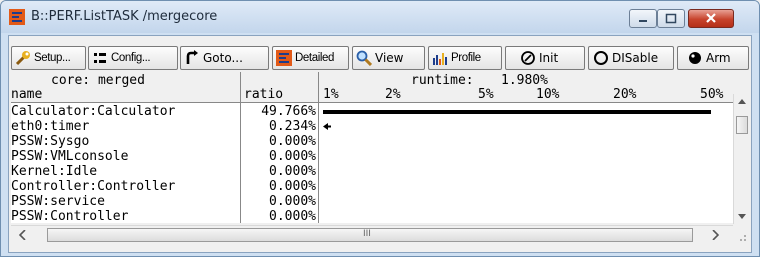 The width and height of the screenshot is (760, 257). I want to click on scroll-up-icon, so click(742, 101).